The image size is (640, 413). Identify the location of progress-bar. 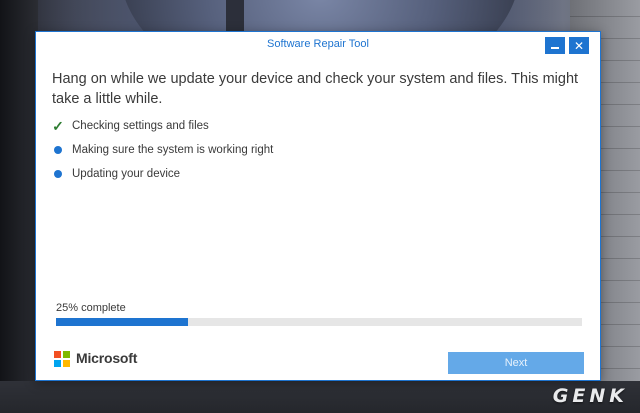
(319, 322).